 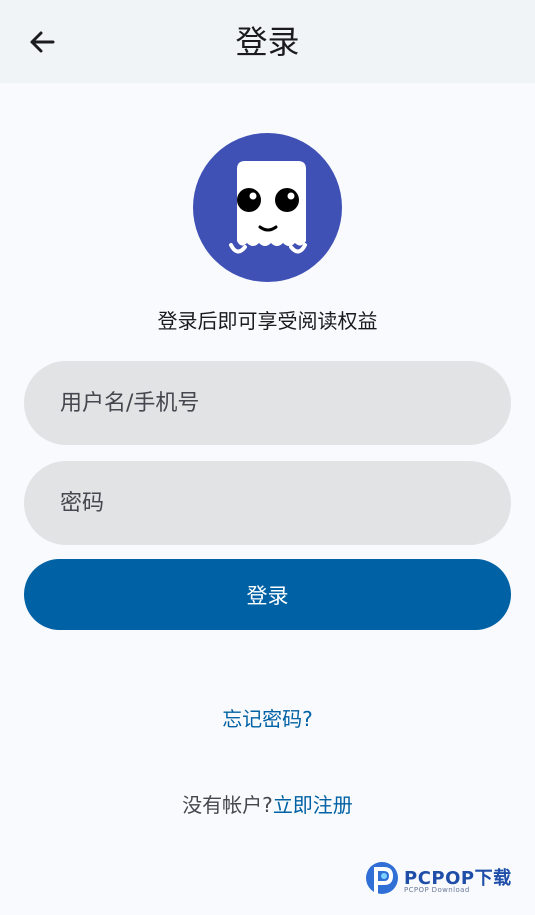 What do you see at coordinates (446, 880) in the screenshot?
I see `watermark: PCPOP下载 PCPOP Download` at bounding box center [446, 880].